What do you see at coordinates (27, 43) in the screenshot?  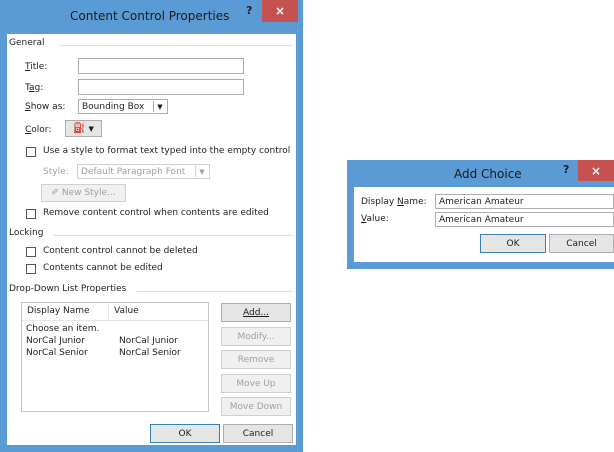 I see `group-general-label: General` at bounding box center [27, 43].